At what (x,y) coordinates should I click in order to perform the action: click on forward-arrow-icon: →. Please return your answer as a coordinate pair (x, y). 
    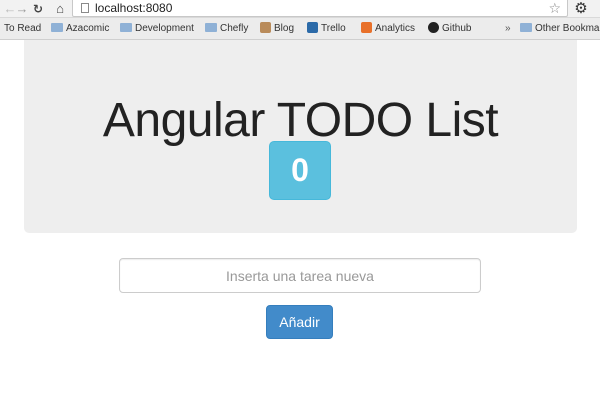
    Looking at the image, I should click on (22, 9).